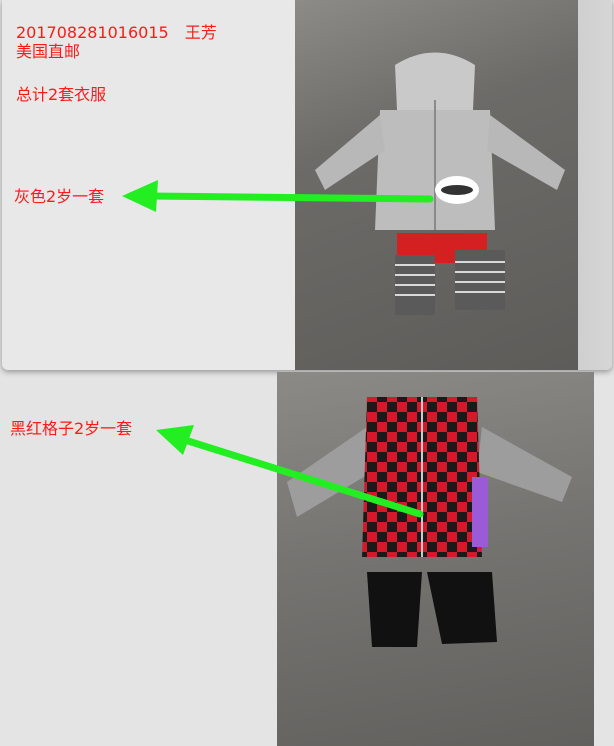  I want to click on shipping-text: 美国直邮, so click(48, 51).